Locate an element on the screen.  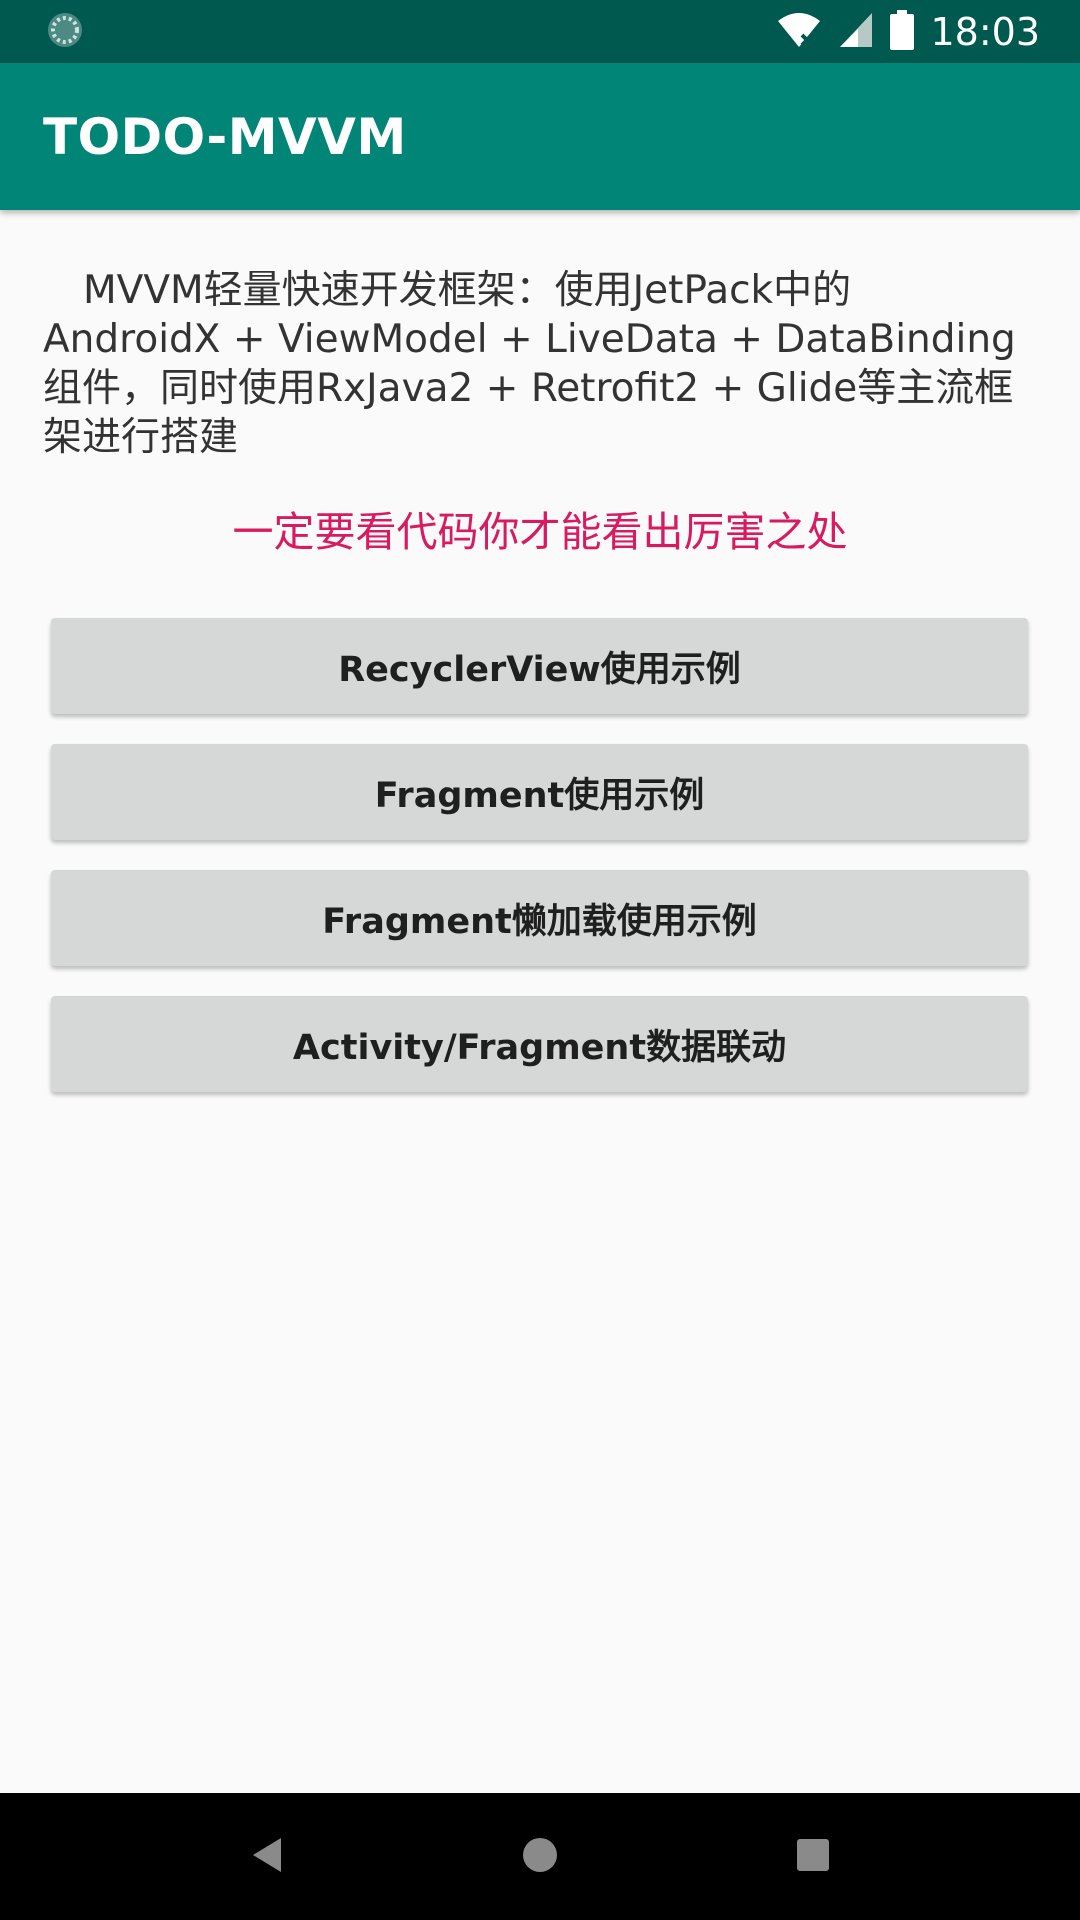
recents-button is located at coordinates (813, 1857).